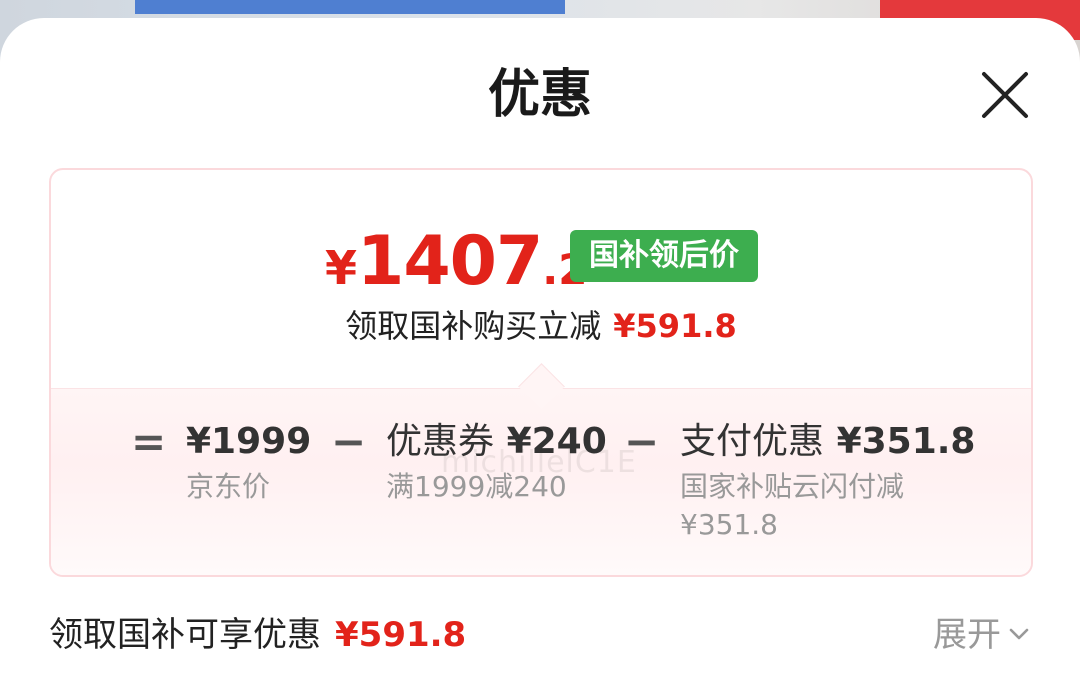 The width and height of the screenshot is (1080, 695). I want to click on breakdown-amount: 优惠券 ¥240, so click(496, 441).